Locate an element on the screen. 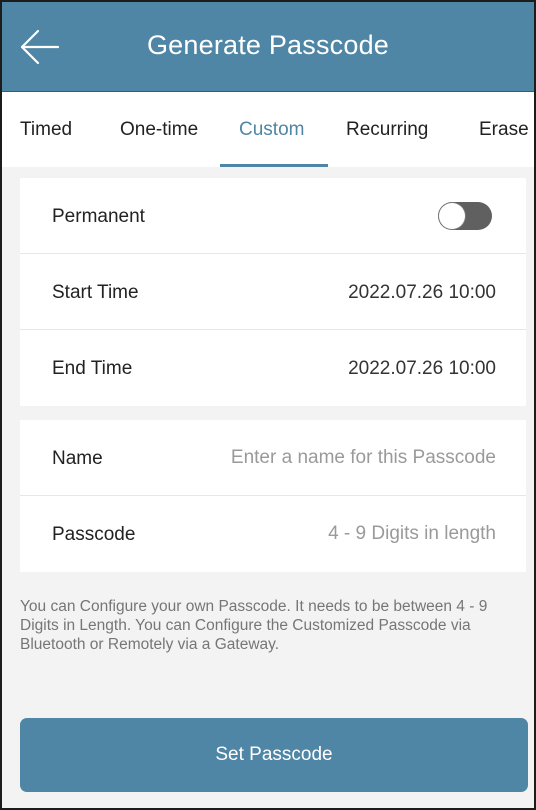 Image resolution: width=536 pixels, height=810 pixels. page-title: Generate Passcode is located at coordinates (268, 45).